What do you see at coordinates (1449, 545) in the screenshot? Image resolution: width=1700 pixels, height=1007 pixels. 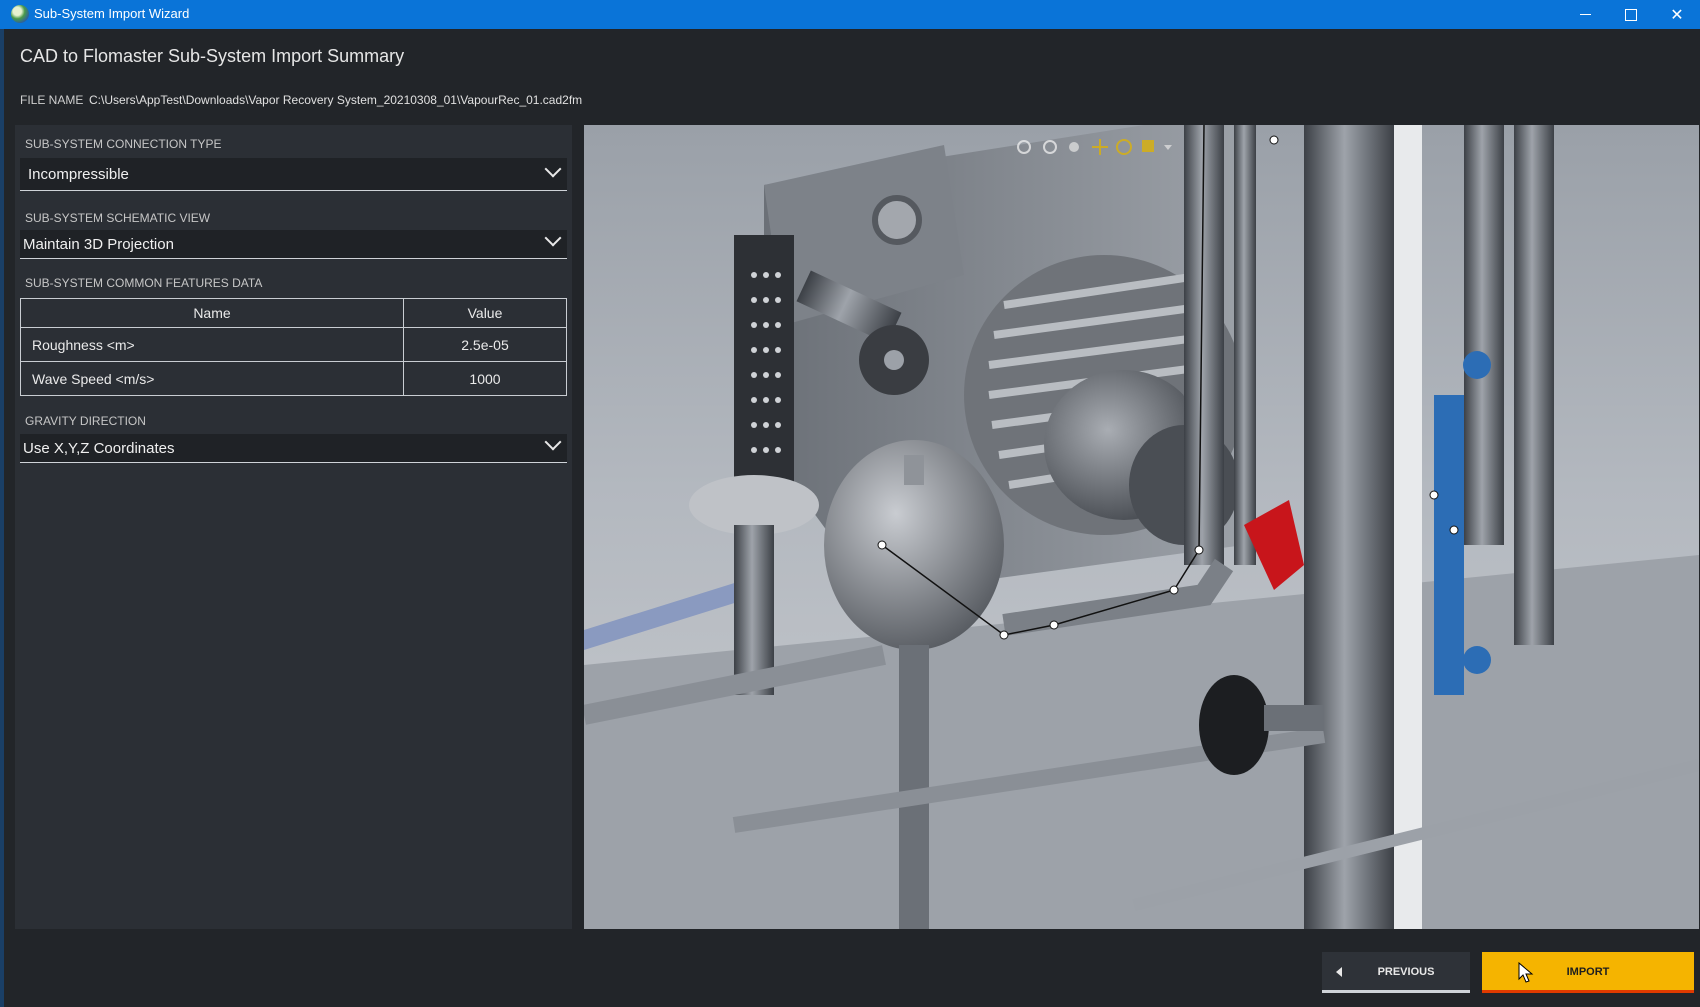 I see `blue-valve-body` at bounding box center [1449, 545].